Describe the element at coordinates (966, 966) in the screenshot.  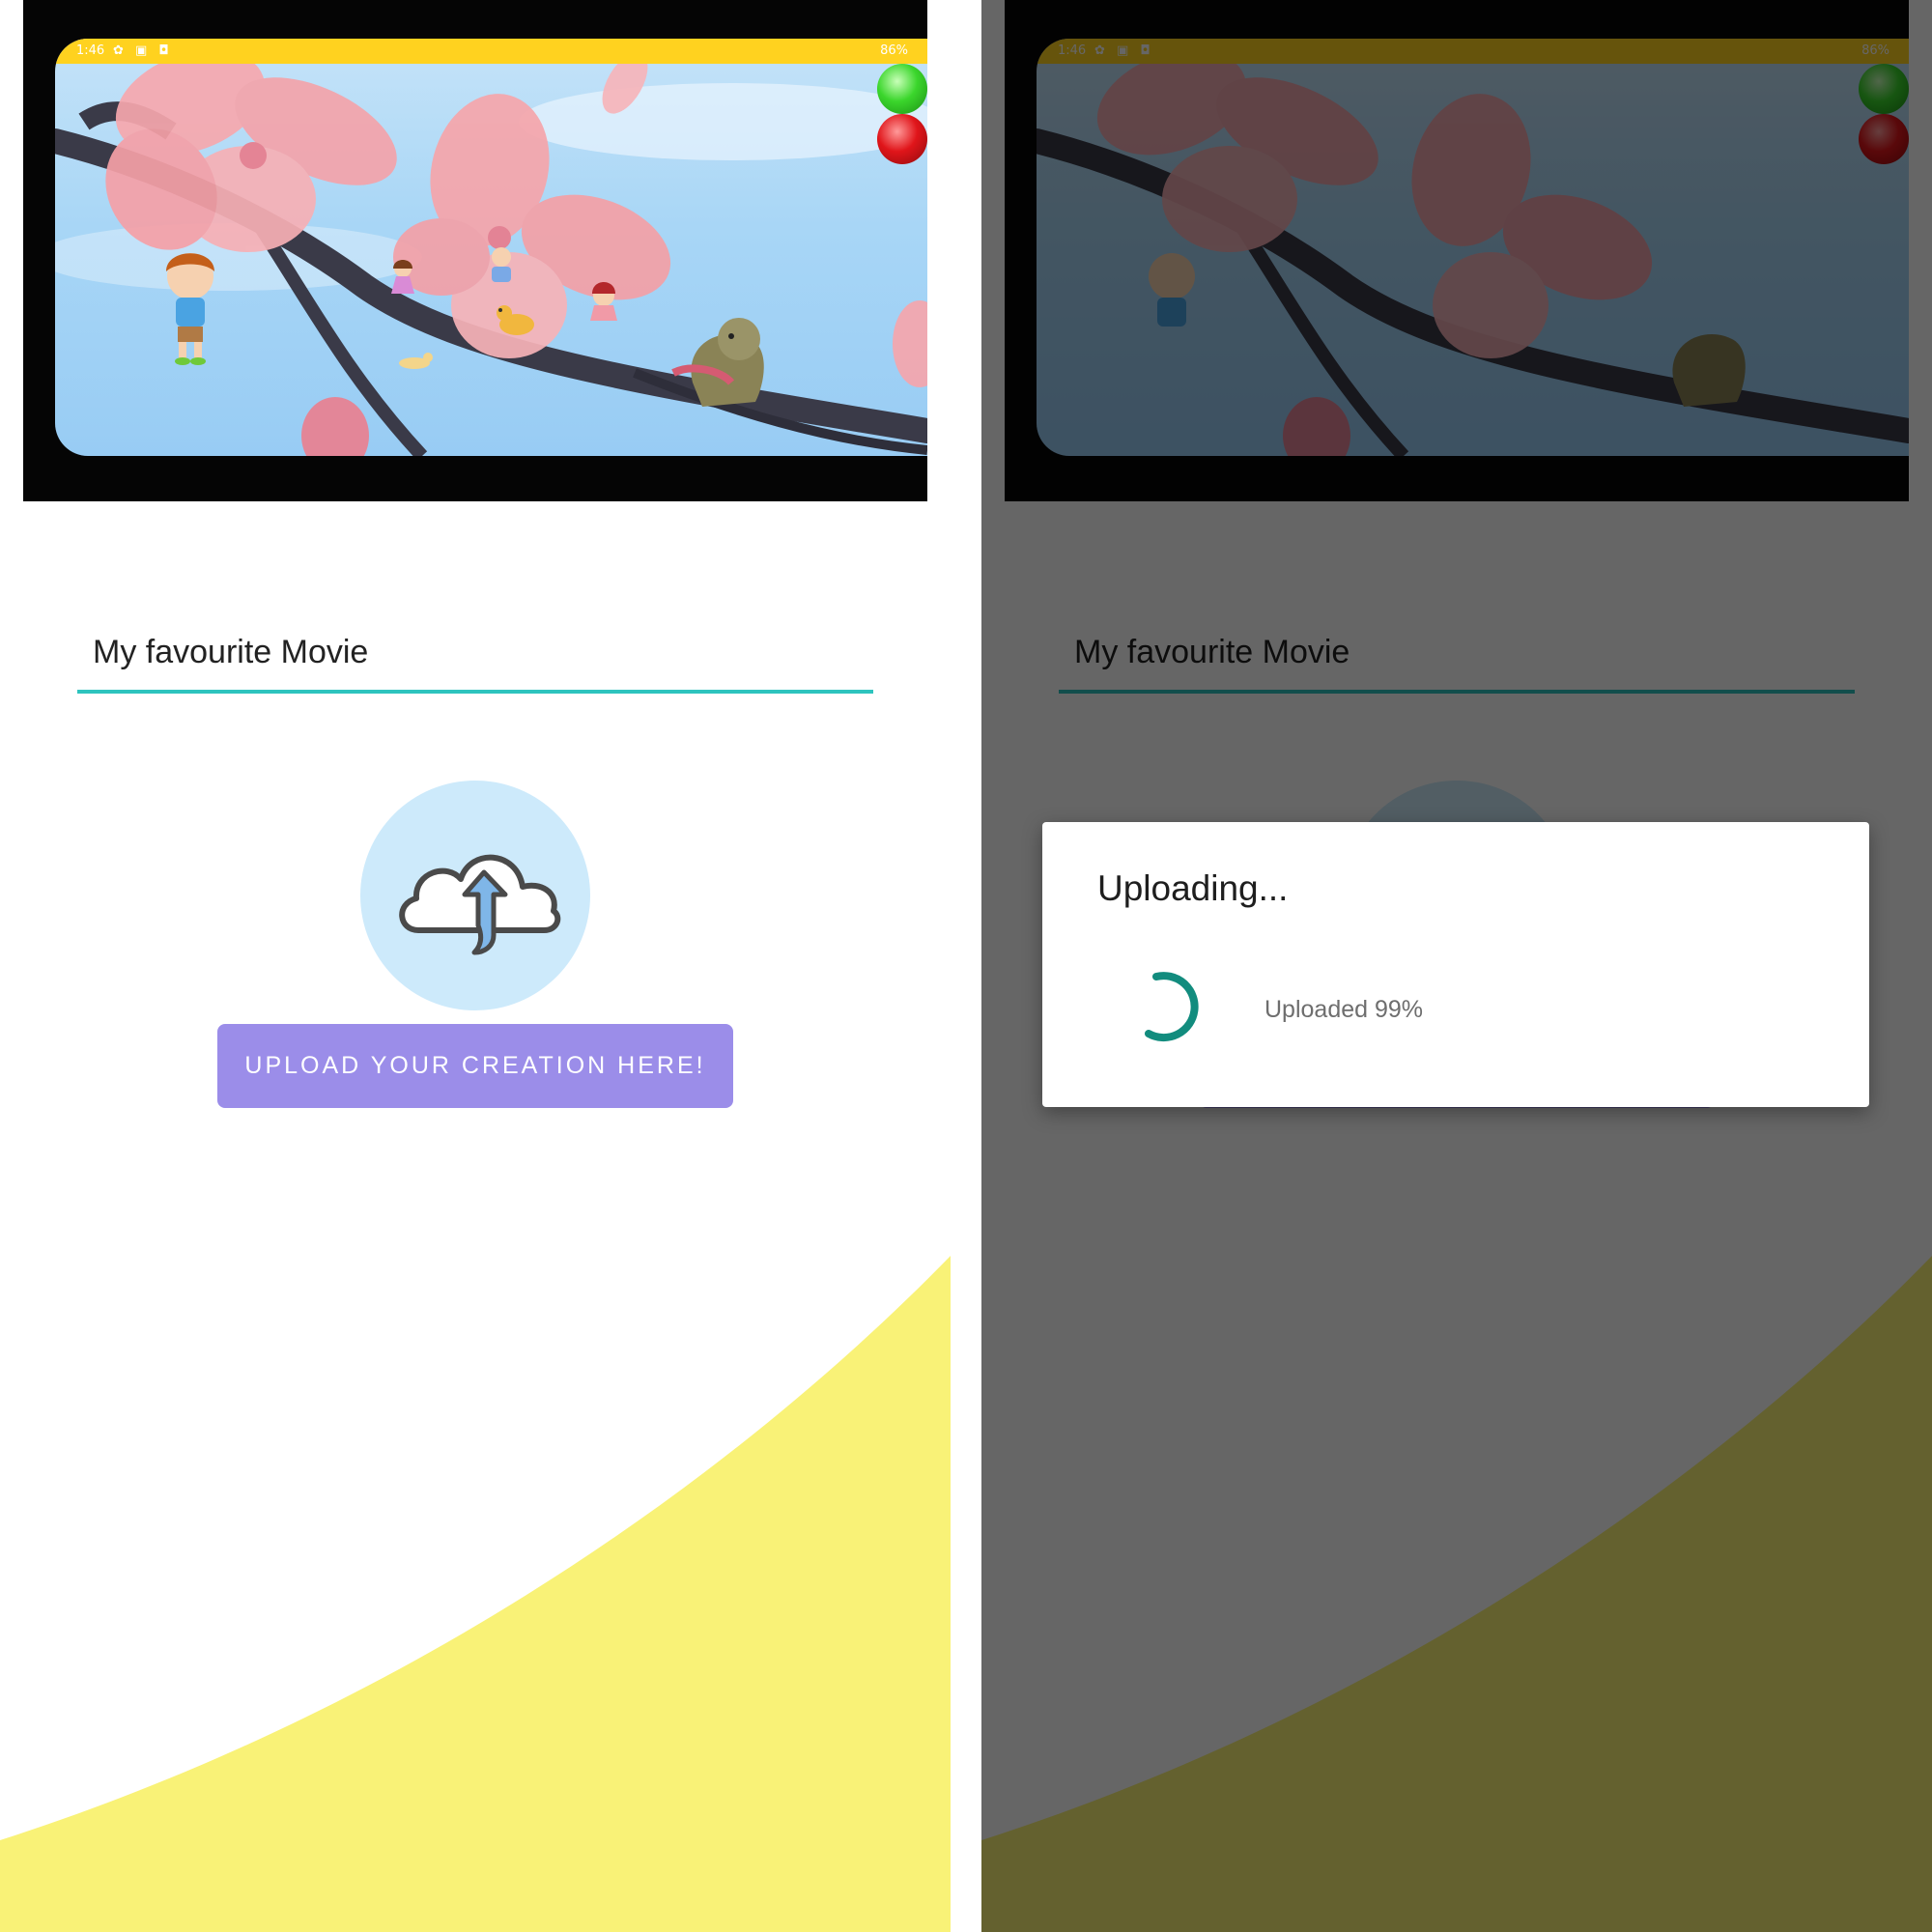
I see `panel-divider` at that location.